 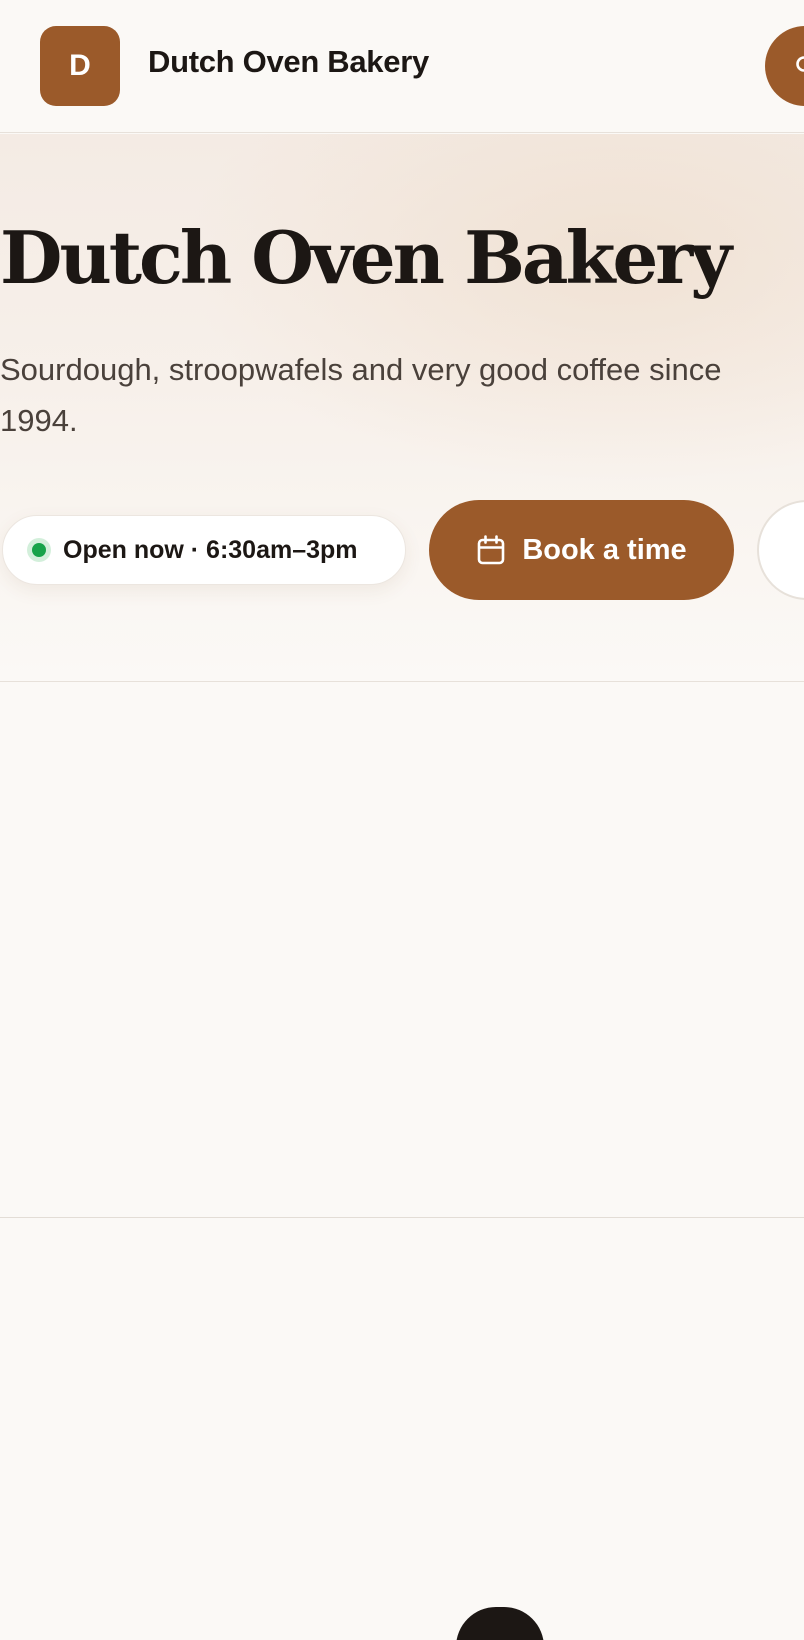 I want to click on logo-badge: D, so click(x=80, y=66).